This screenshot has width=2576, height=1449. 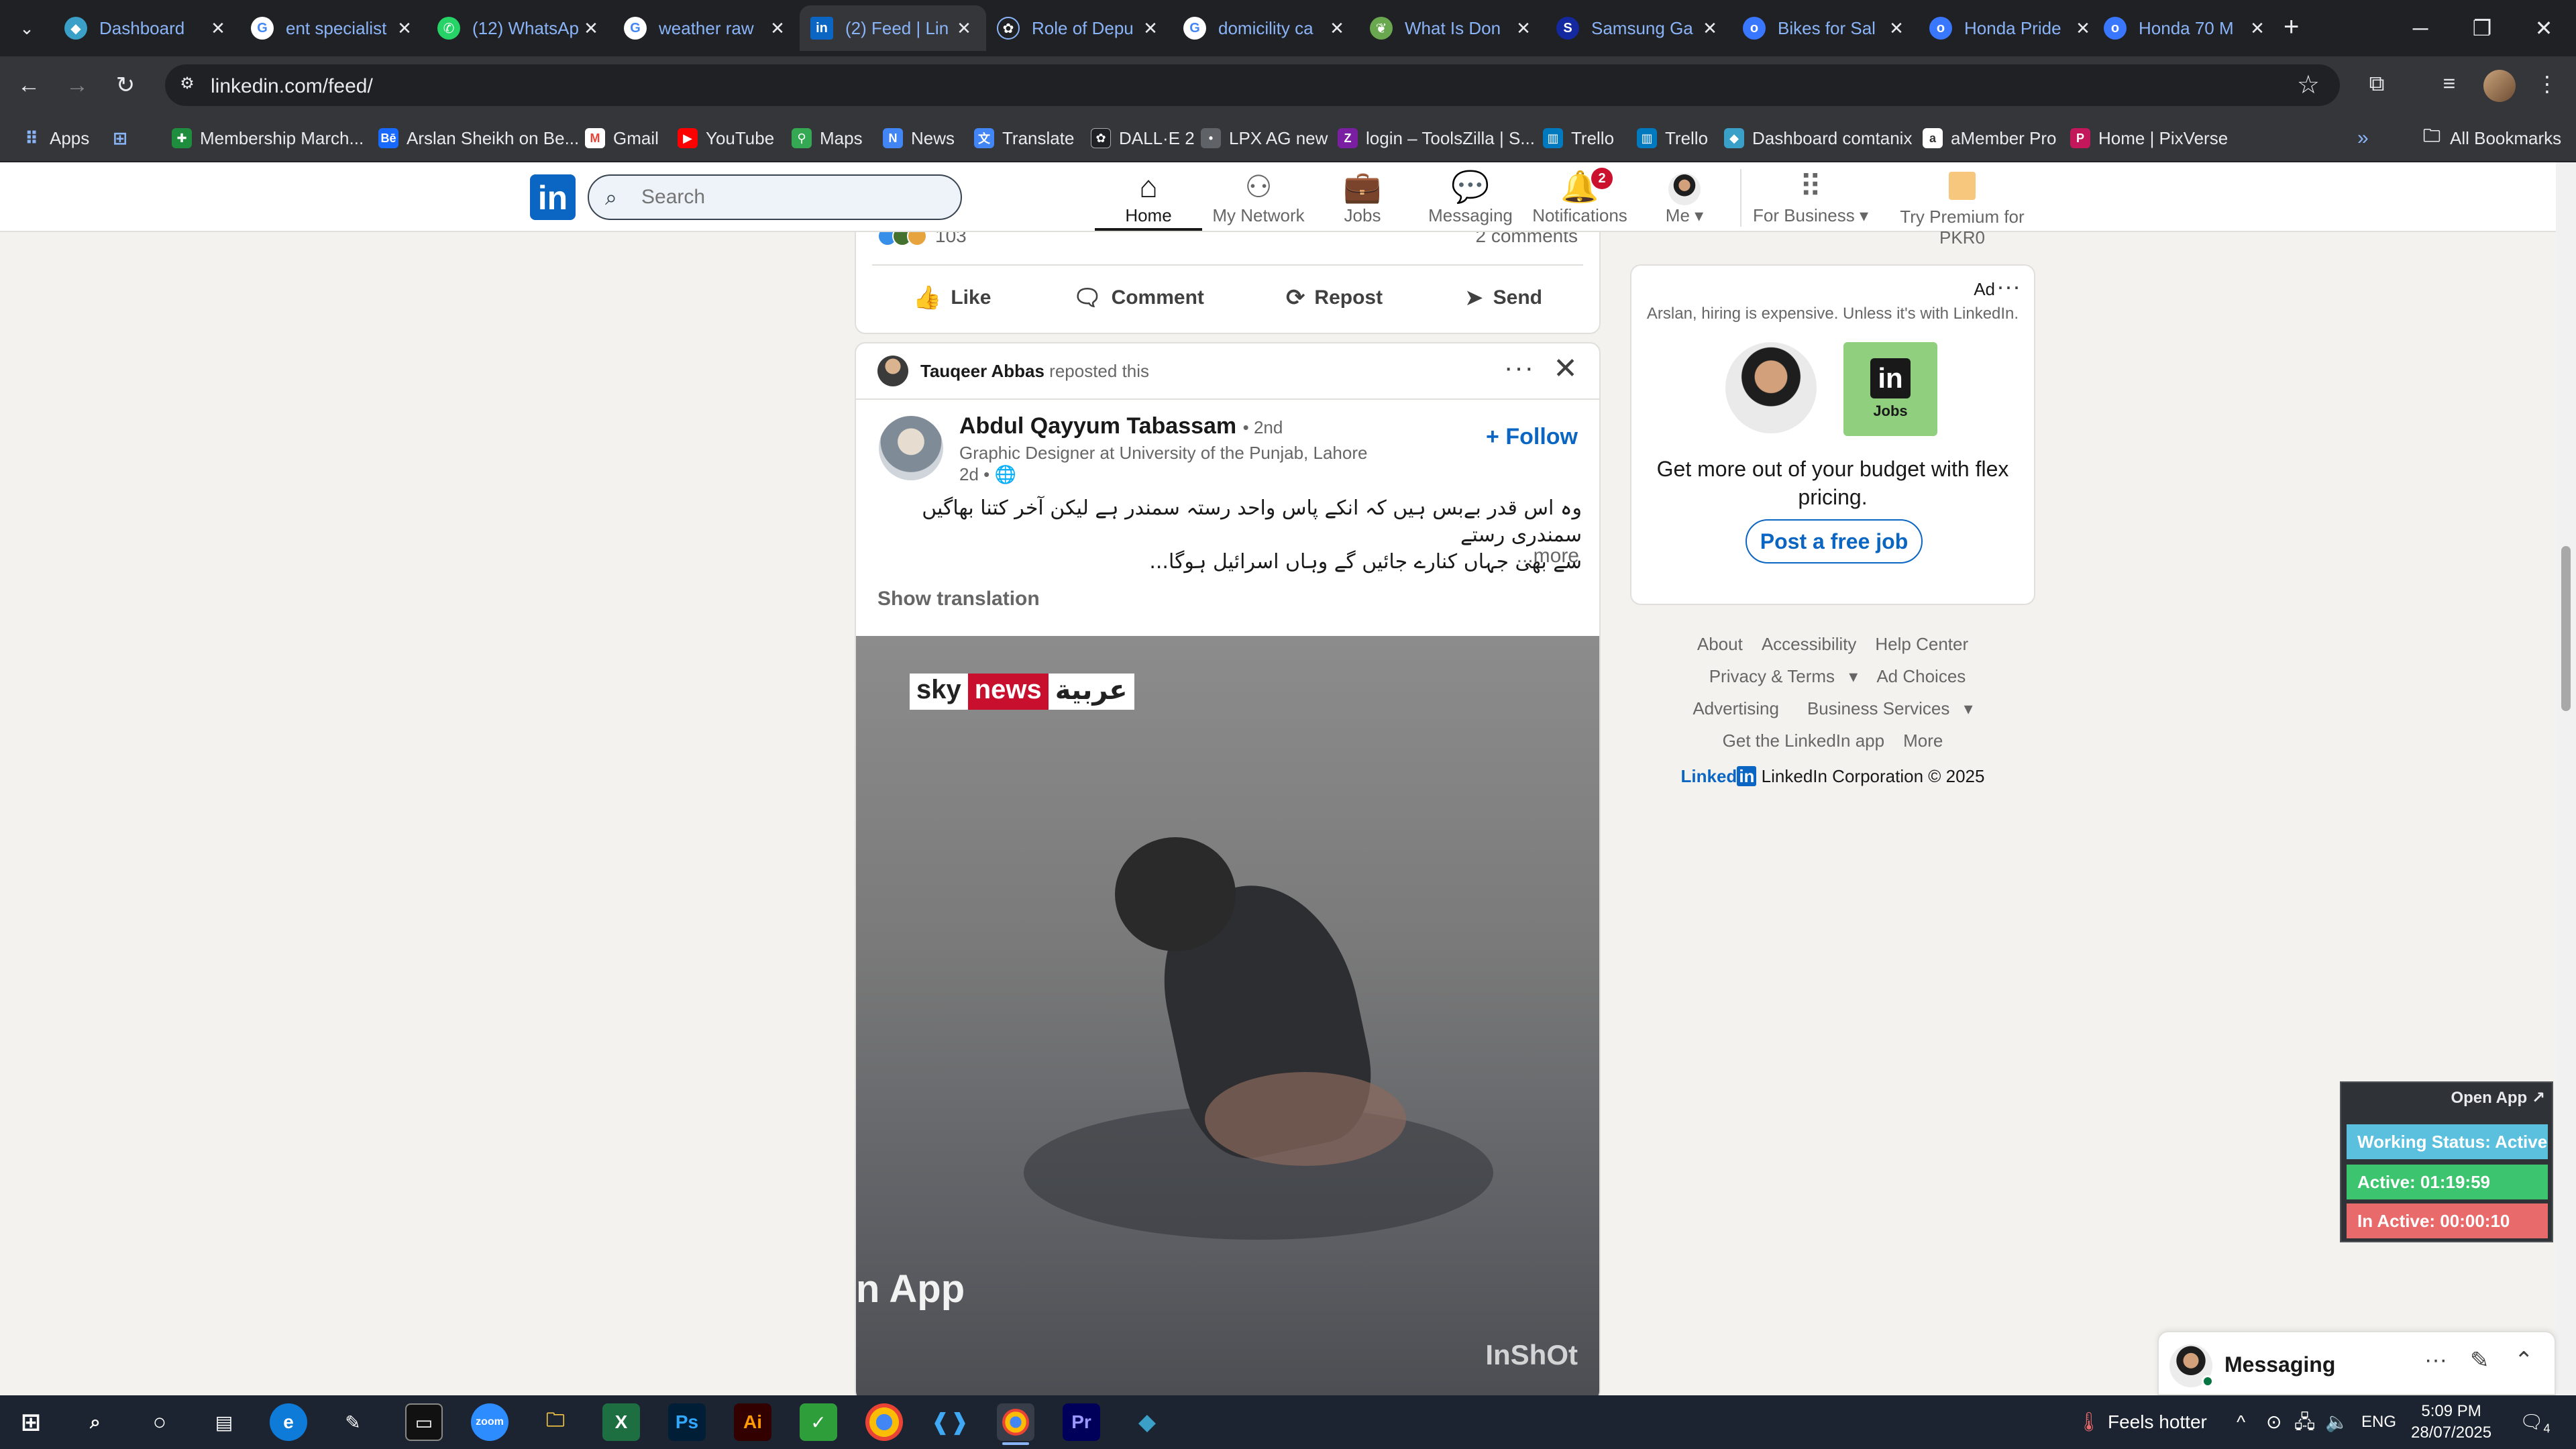 I want to click on nav-jobs: 💼 Jobs, so click(x=1362, y=199).